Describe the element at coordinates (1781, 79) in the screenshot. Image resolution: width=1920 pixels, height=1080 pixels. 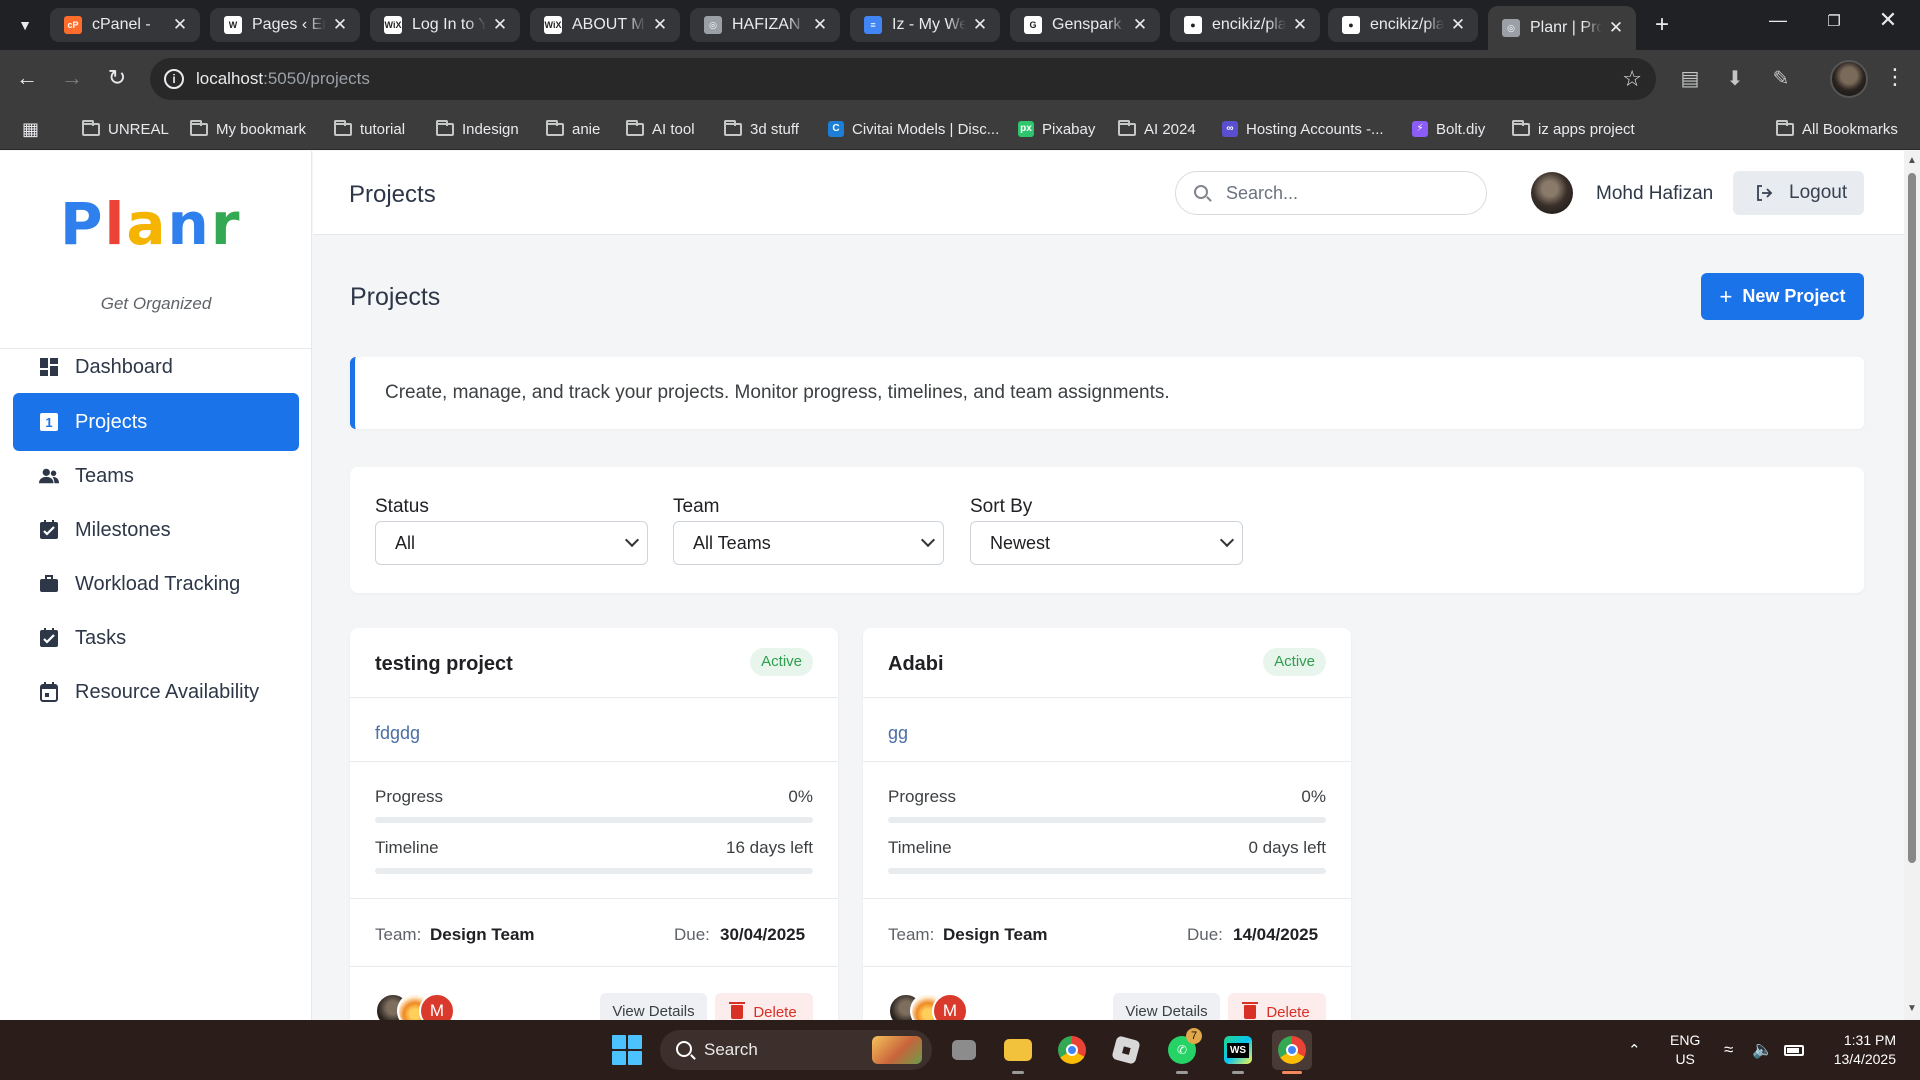
I see `extensions-icon: ✎` at that location.